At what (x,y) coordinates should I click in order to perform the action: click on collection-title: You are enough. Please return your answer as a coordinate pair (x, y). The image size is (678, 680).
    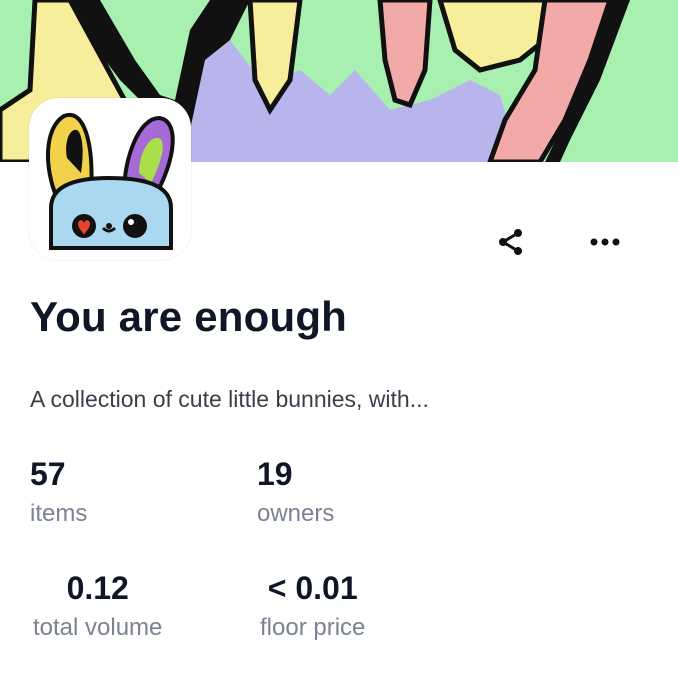
    Looking at the image, I should click on (189, 316).